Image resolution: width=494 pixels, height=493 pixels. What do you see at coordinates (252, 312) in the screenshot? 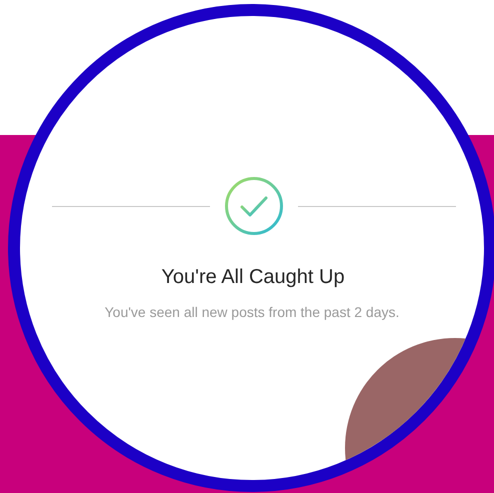
I see `caught-up-message: You've seen all new posts from the past 2 days.` at bounding box center [252, 312].